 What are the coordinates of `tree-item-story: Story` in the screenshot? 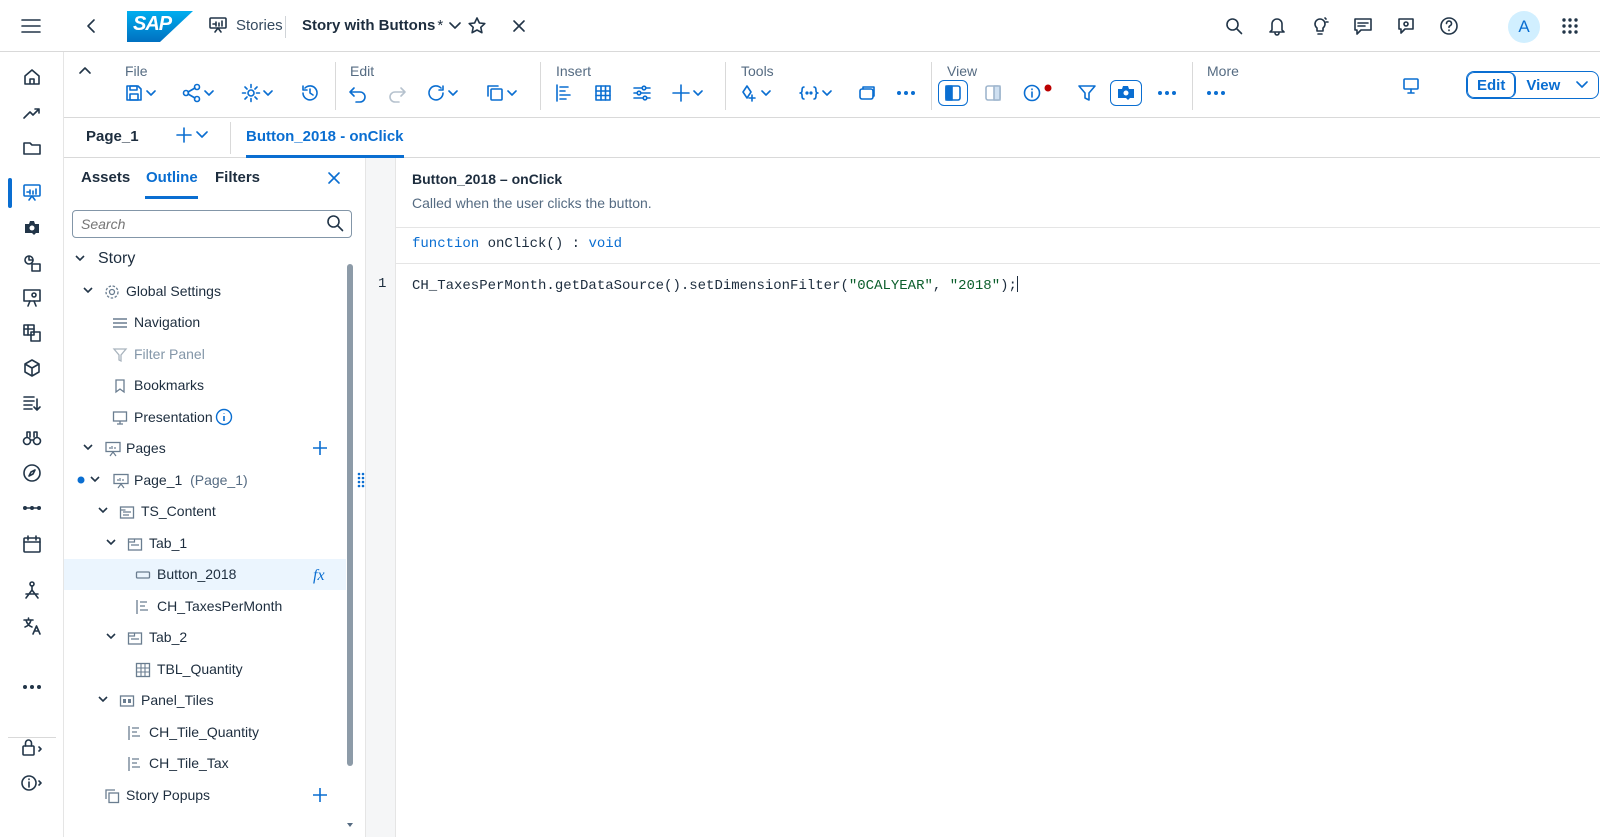 It's located at (205, 259).